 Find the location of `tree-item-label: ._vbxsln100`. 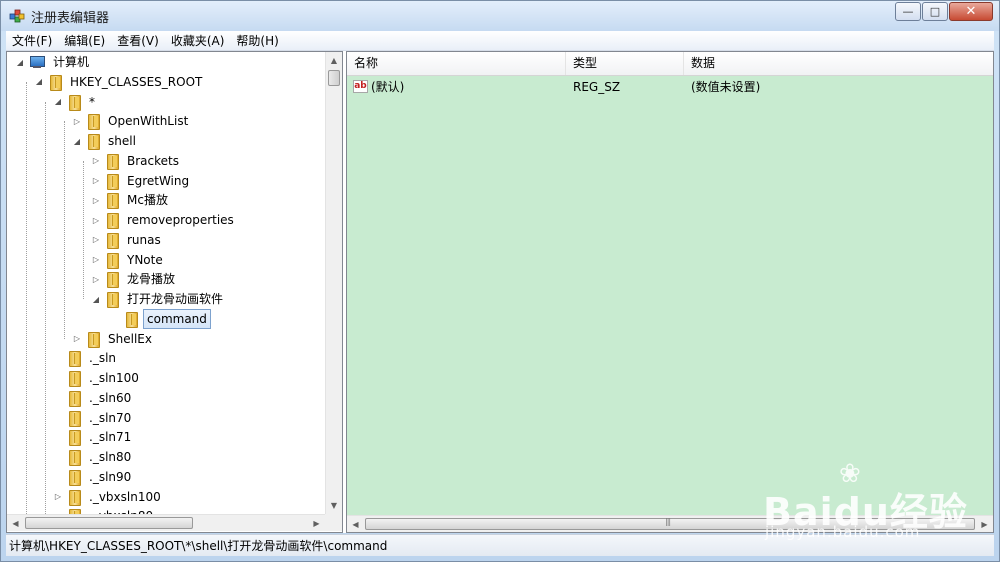

tree-item-label: ._vbxsln100 is located at coordinates (125, 496).